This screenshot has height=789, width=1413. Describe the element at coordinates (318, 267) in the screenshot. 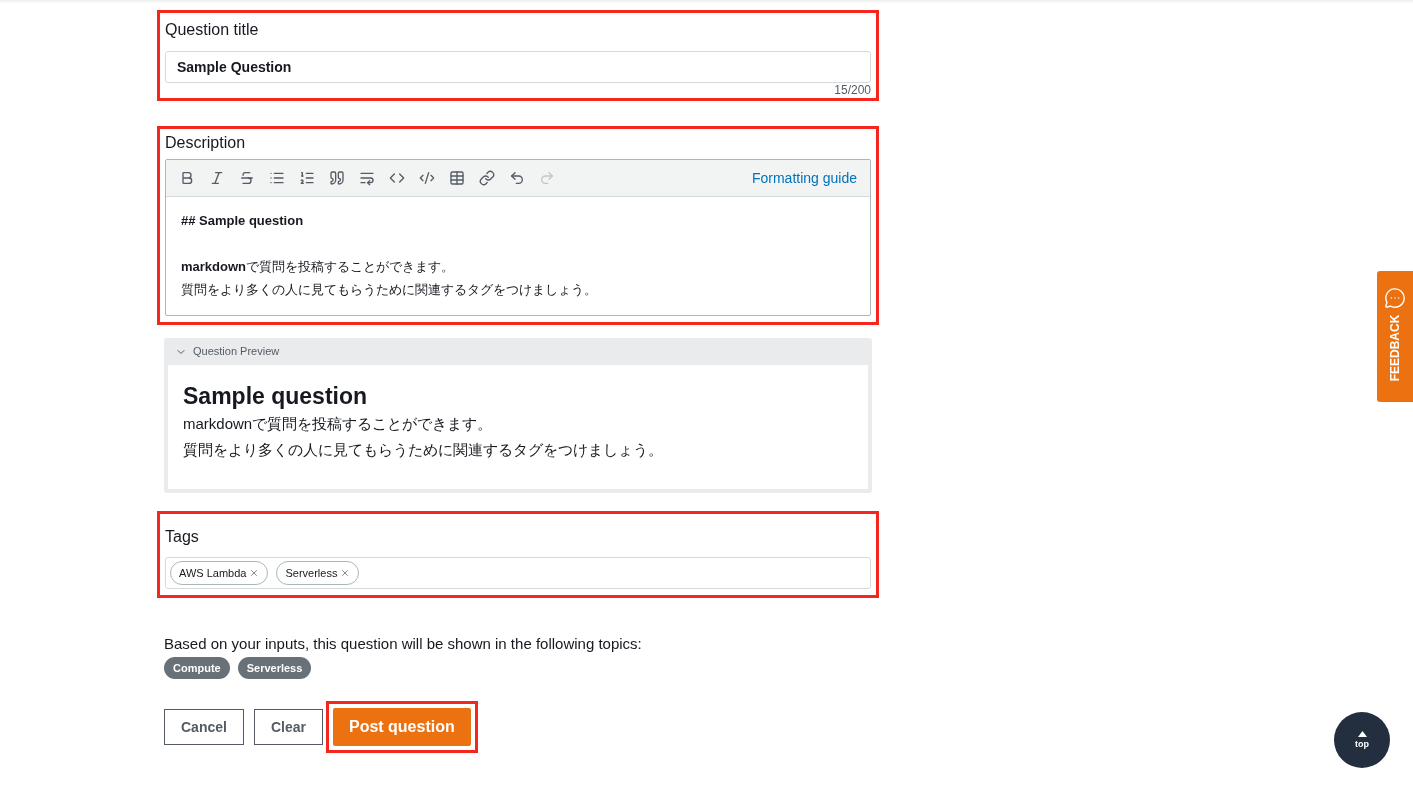

I see `editor-line: markdownで質問を投稿することができます。` at that location.